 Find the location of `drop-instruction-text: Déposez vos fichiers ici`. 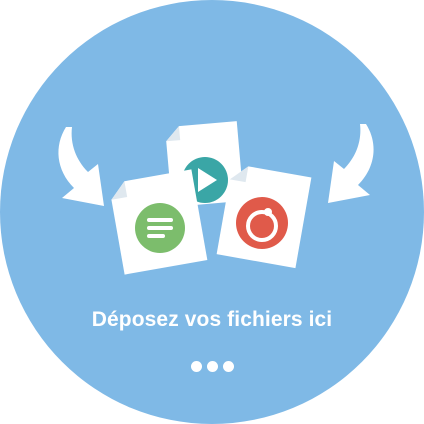

drop-instruction-text: Déposez vos fichiers ici is located at coordinates (212, 319).